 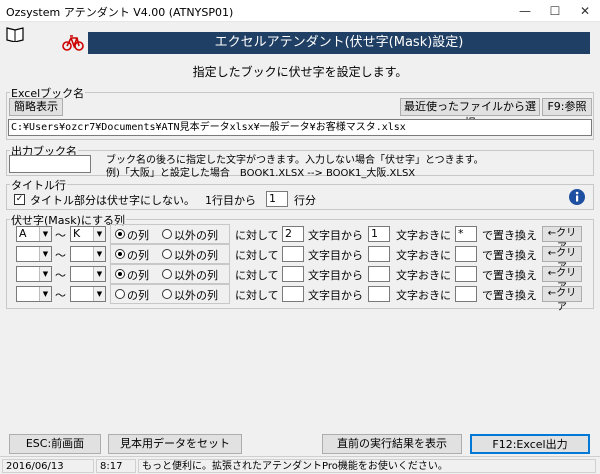 I want to click on mask-to-combo: K ▼, so click(x=88, y=234).